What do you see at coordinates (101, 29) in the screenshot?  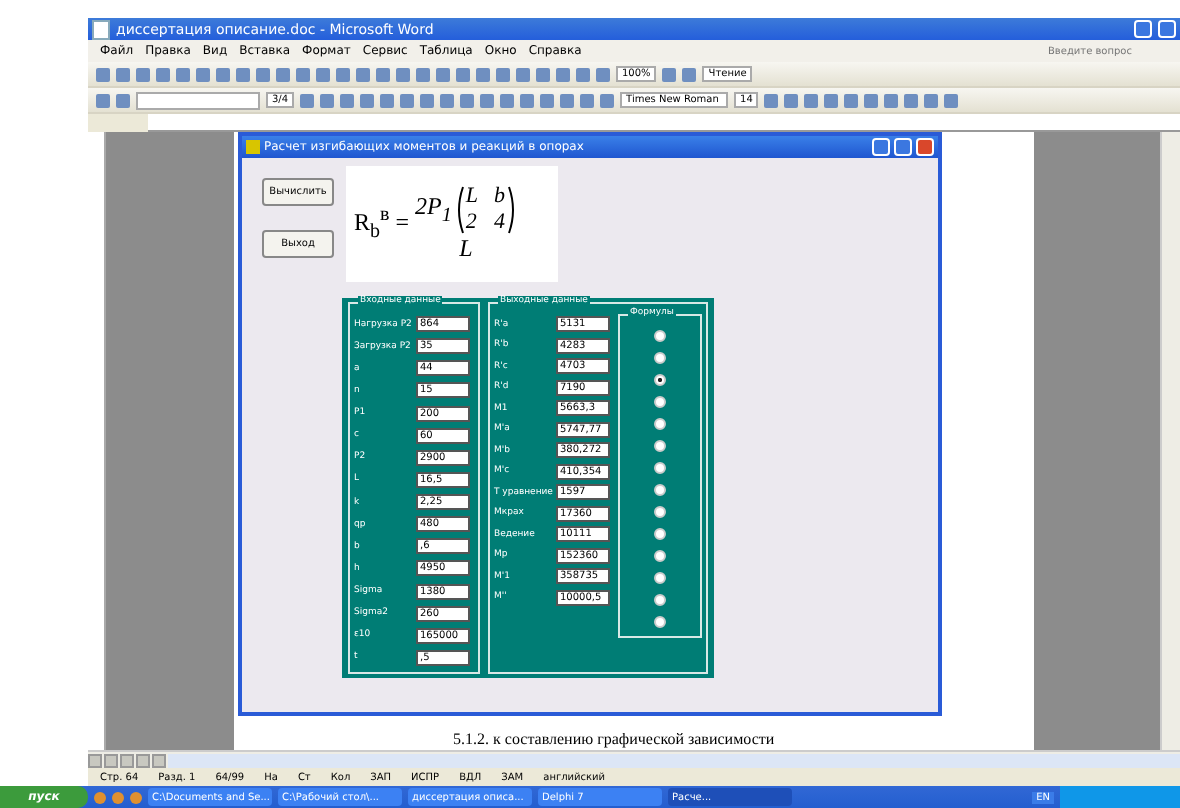 I see `document-icon` at bounding box center [101, 29].